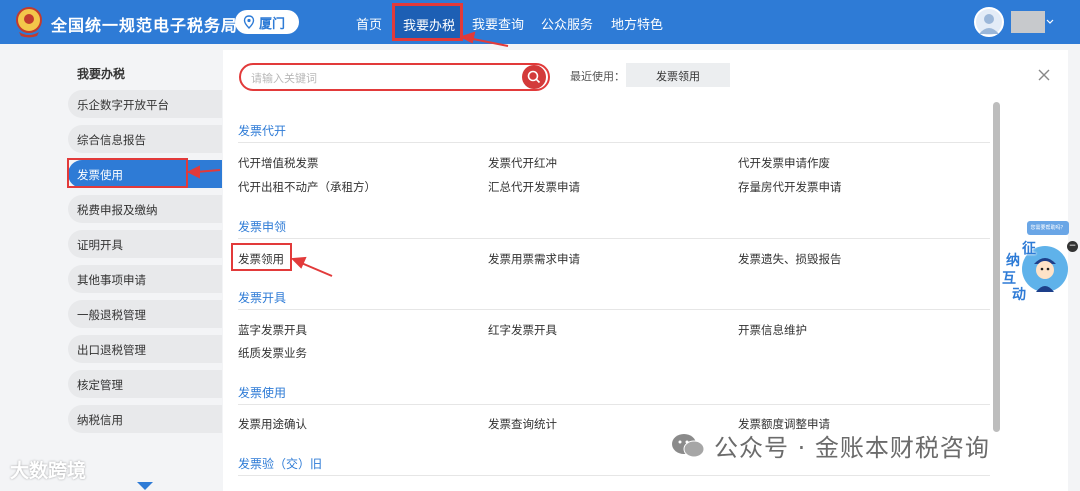 The image size is (1080, 491). I want to click on user-avatar, so click(989, 22).